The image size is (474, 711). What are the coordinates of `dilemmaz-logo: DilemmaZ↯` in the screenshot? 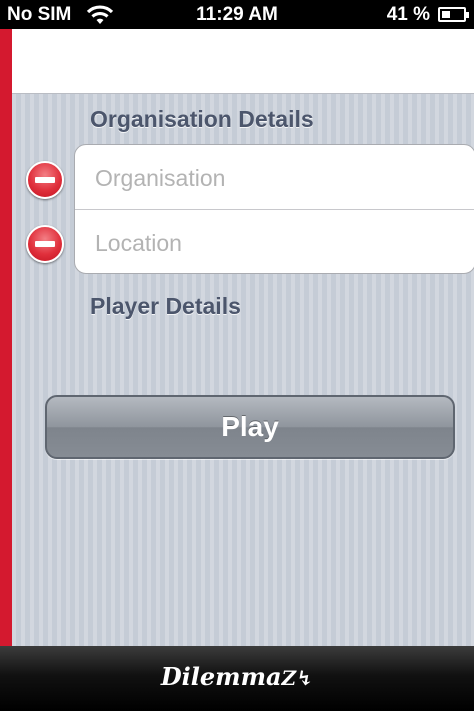 It's located at (237, 676).